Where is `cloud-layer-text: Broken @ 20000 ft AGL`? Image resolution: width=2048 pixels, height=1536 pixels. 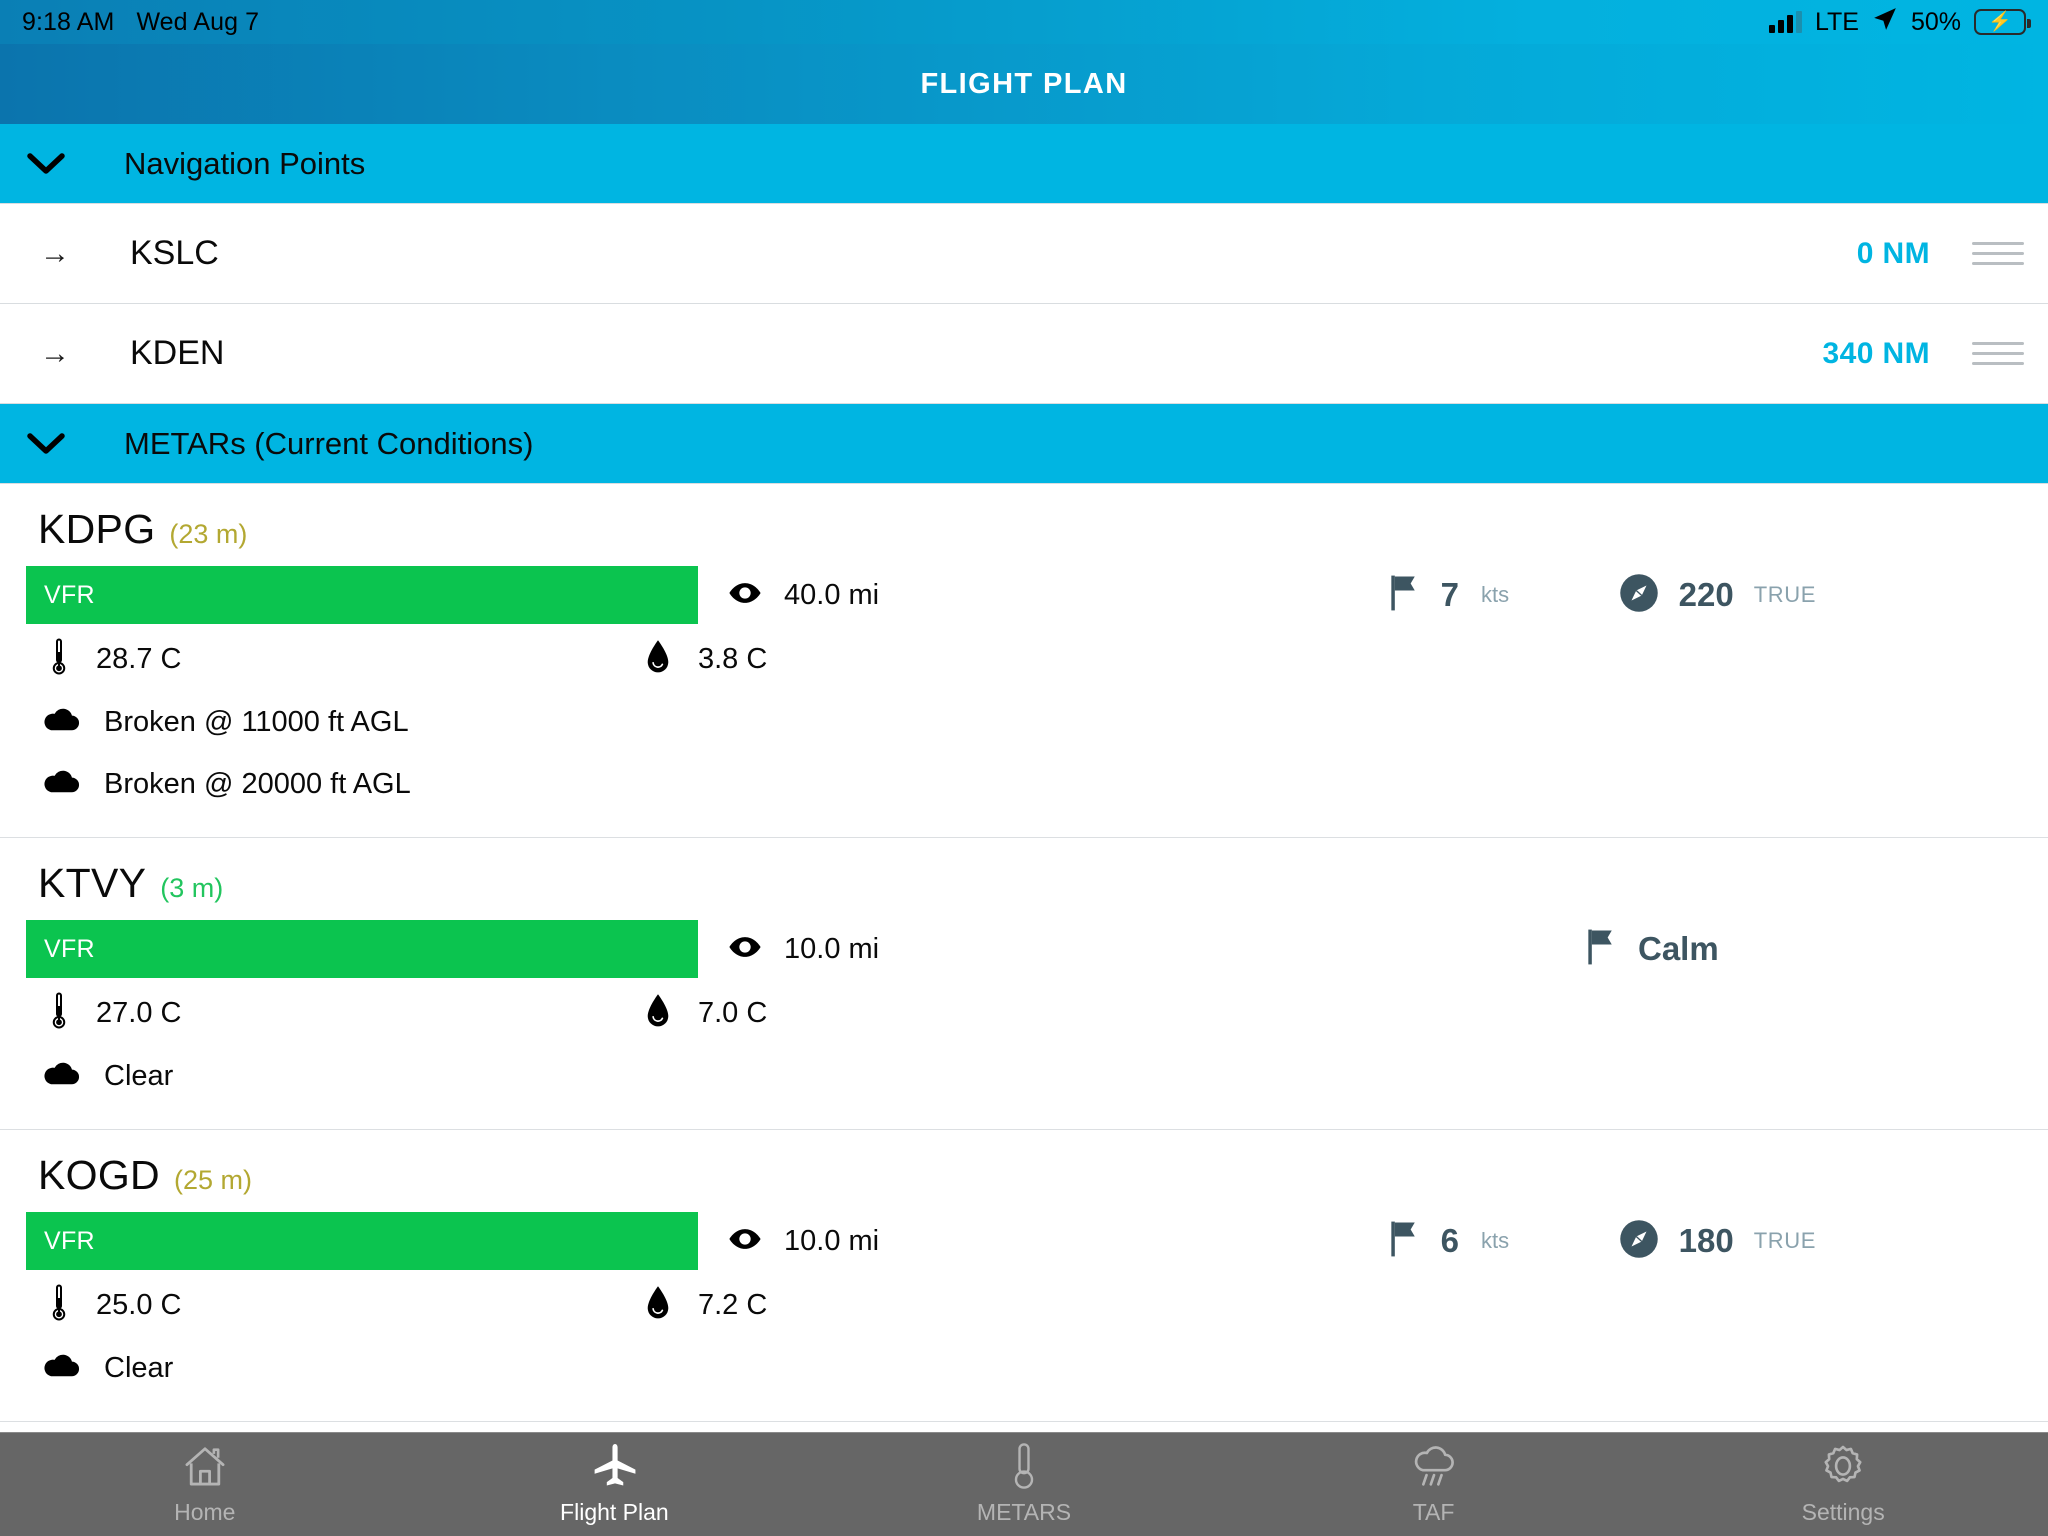
cloud-layer-text: Broken @ 20000 ft AGL is located at coordinates (257, 783).